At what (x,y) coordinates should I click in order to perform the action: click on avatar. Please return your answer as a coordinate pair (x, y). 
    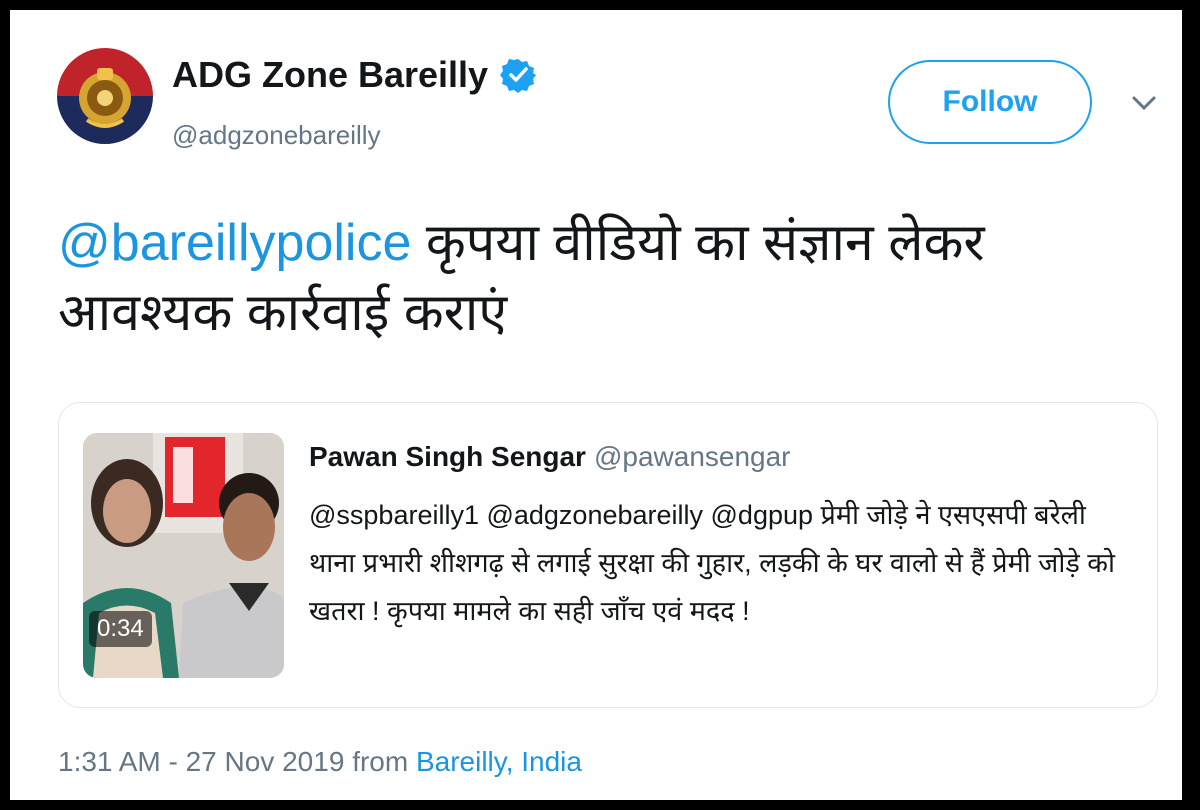
    Looking at the image, I should click on (105, 96).